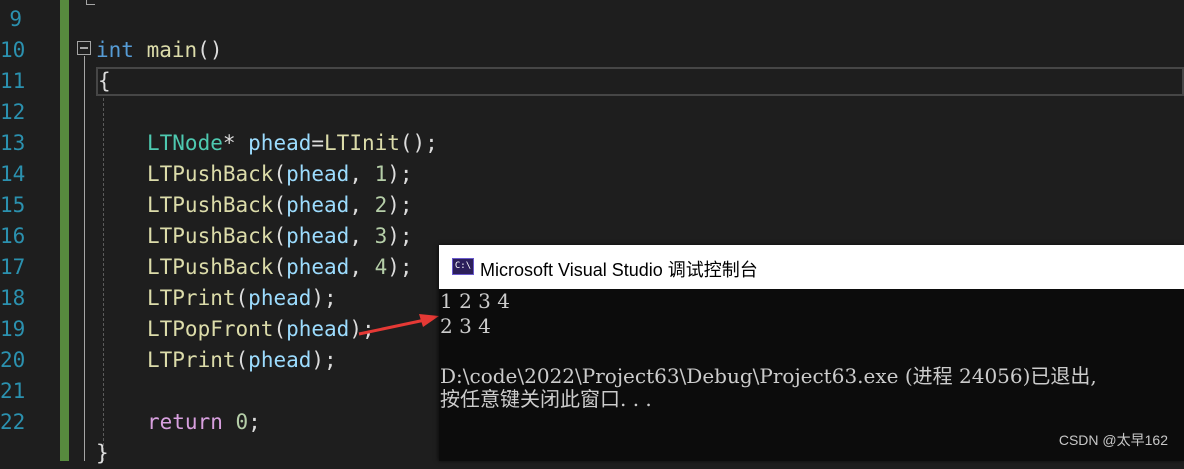 The image size is (1184, 469). What do you see at coordinates (13, 50) in the screenshot?
I see `line-number: 10` at bounding box center [13, 50].